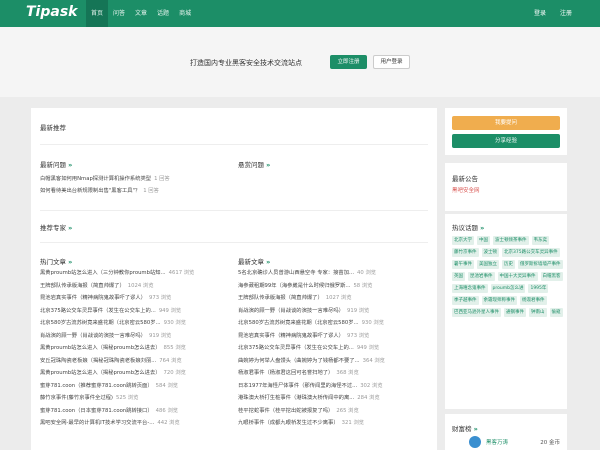 This screenshot has width=600, height=450. Describe the element at coordinates (333, 423) in the screenshot. I see `list-item: 九眼桥事件（成都九眼桥发生过不少离事） 321 浏览` at that location.